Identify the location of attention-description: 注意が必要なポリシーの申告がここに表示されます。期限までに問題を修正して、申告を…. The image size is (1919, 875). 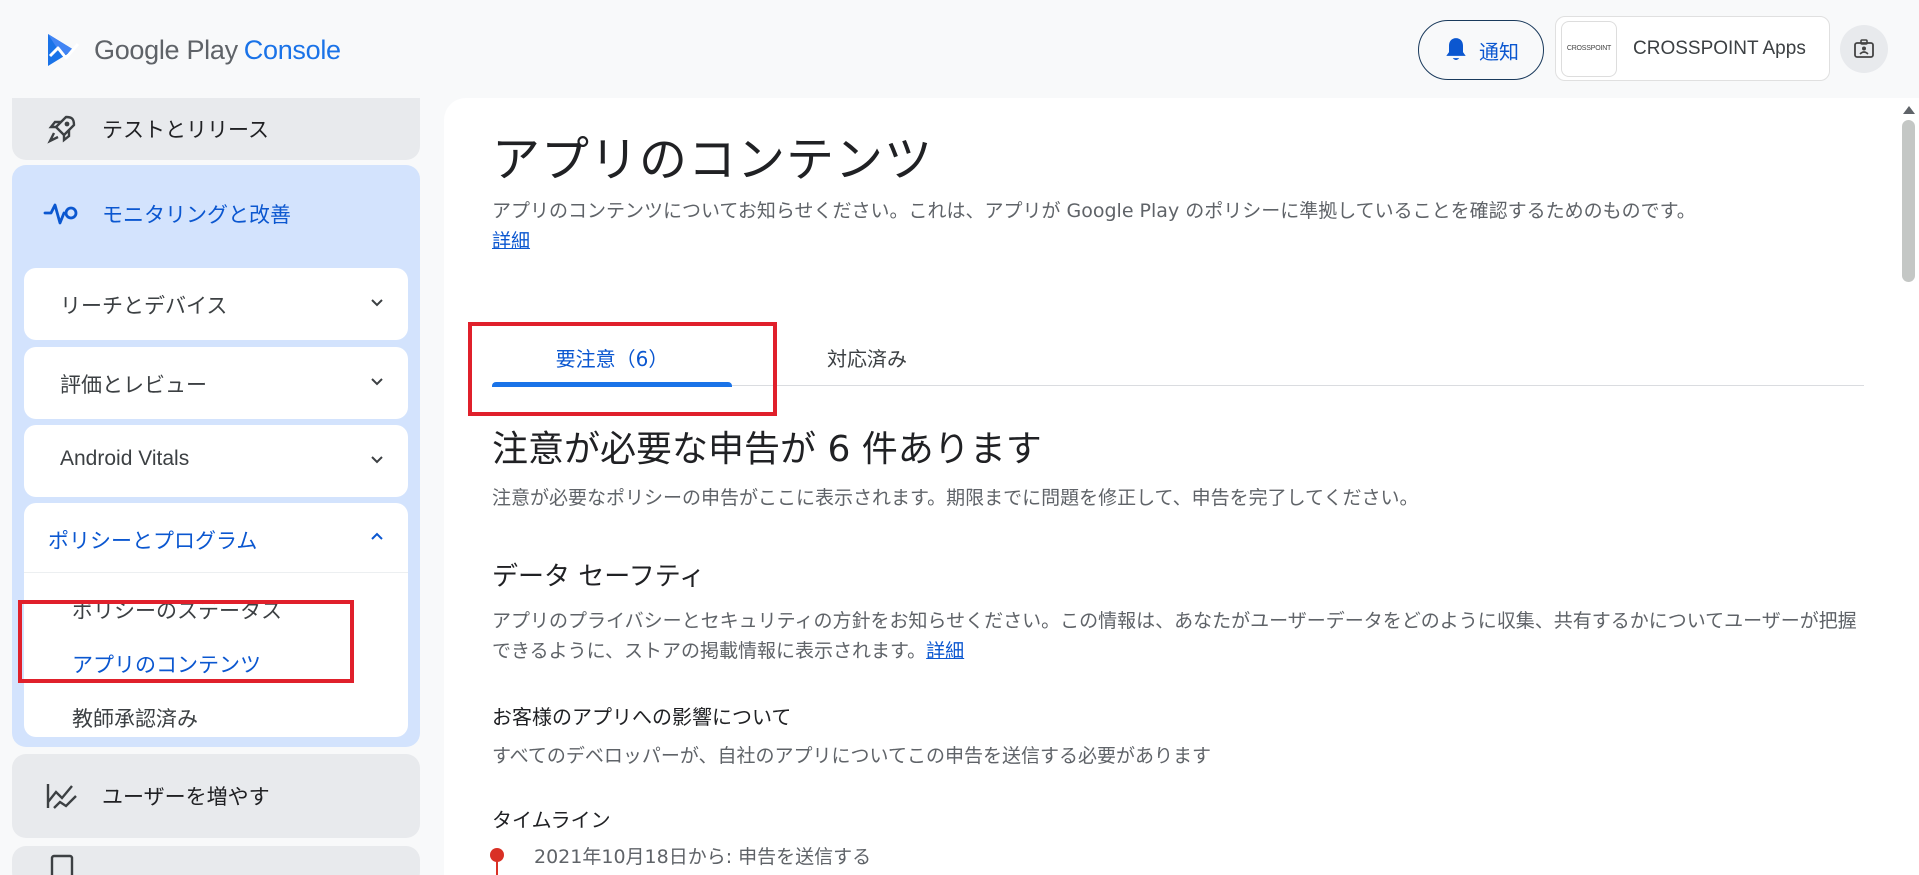
(955, 498).